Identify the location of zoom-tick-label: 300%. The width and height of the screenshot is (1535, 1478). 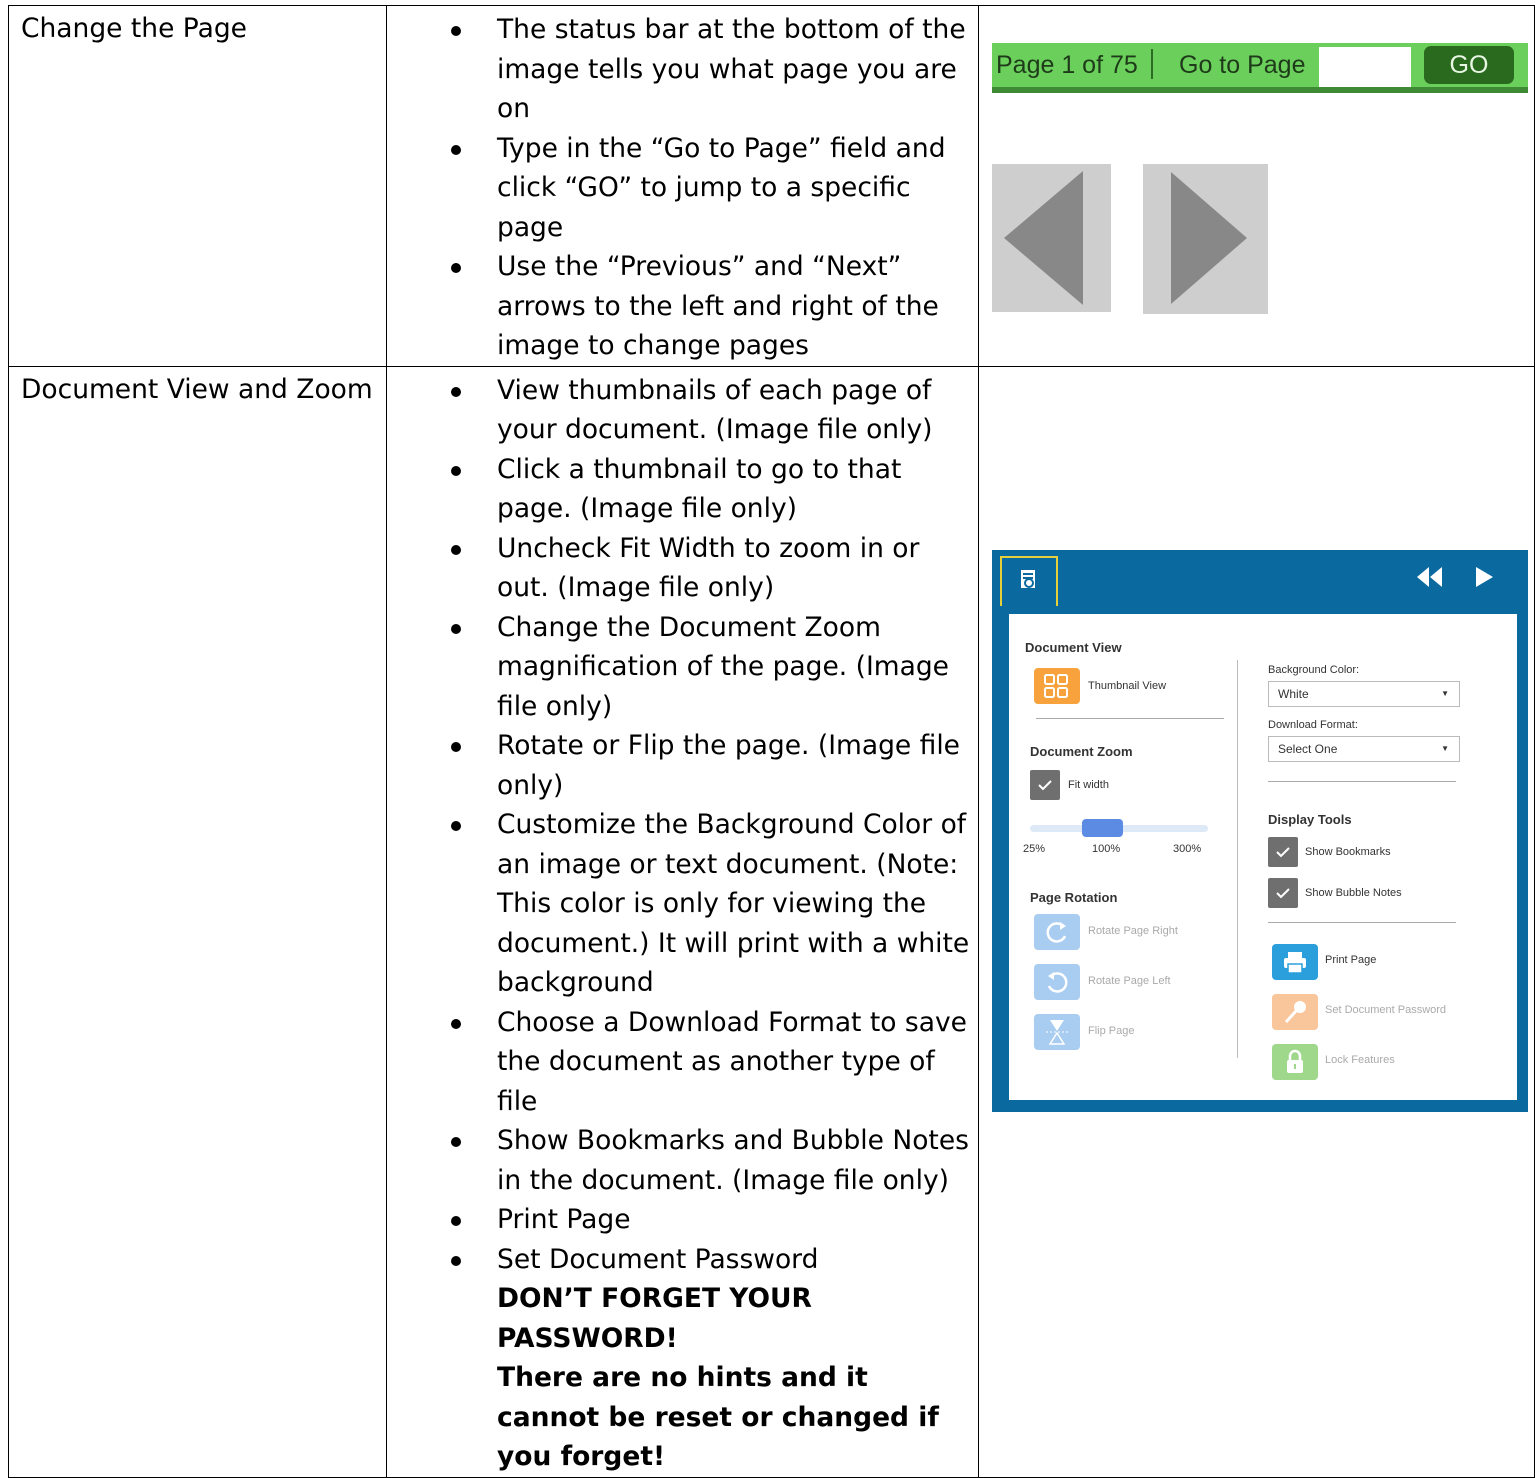
(1187, 848).